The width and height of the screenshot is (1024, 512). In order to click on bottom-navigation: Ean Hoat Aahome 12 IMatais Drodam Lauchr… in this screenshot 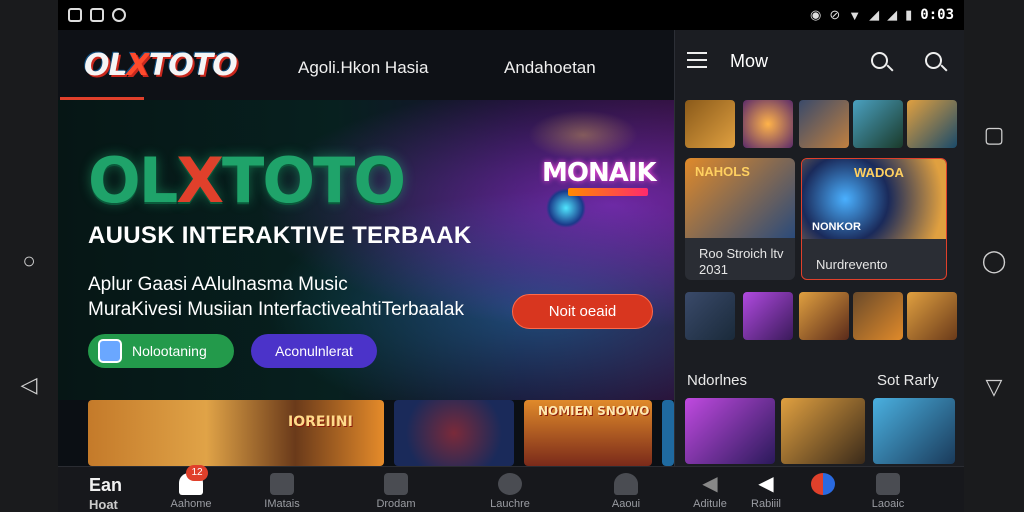, I will do `click(511, 488)`.